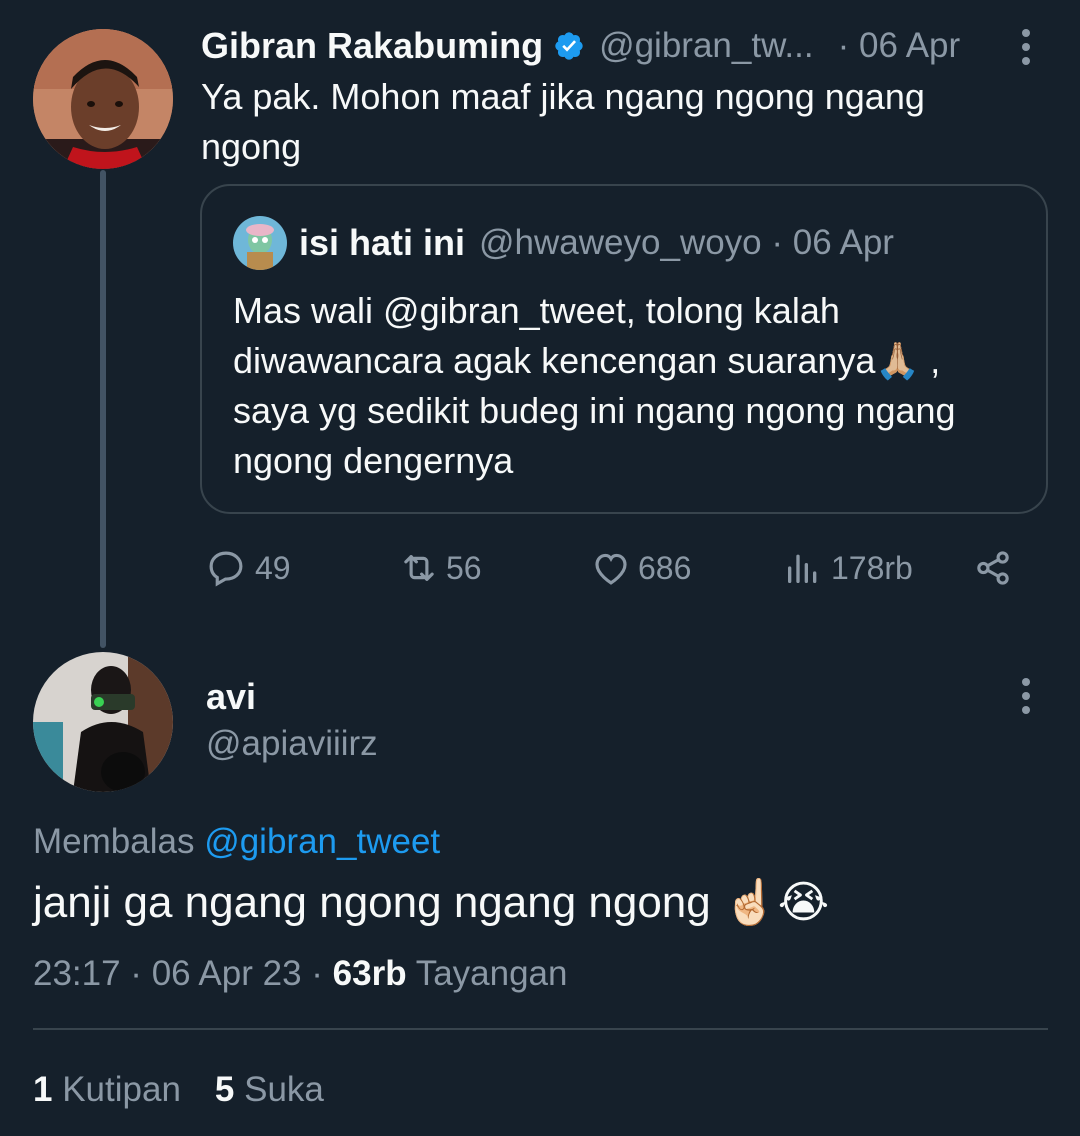 Image resolution: width=1080 pixels, height=1136 pixels. I want to click on tweet-header: Gibran Rakabuming @gibran_tw... · 06 Apr, so click(580, 46).